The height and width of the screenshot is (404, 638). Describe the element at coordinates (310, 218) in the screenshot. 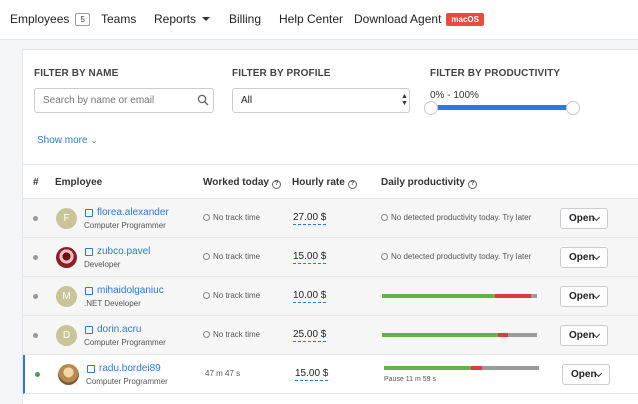

I see `hourly-rate: 27.00 $` at that location.